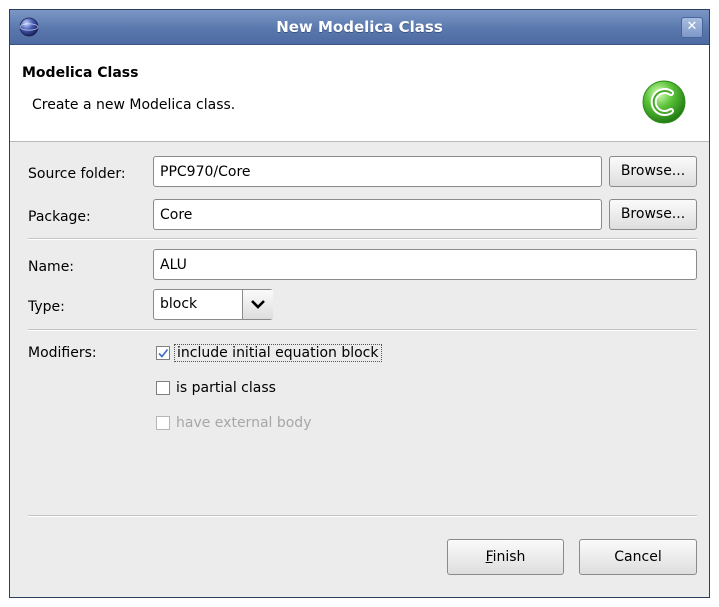 This screenshot has height=607, width=719. What do you see at coordinates (377, 214) in the screenshot?
I see `package-input` at bounding box center [377, 214].